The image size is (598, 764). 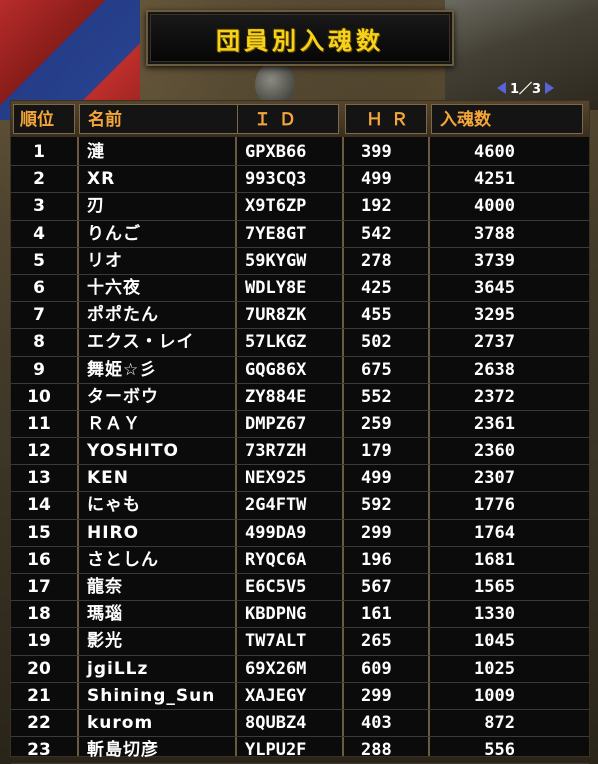 What do you see at coordinates (376, 614) in the screenshot?
I see `hr-cell: 161` at bounding box center [376, 614].